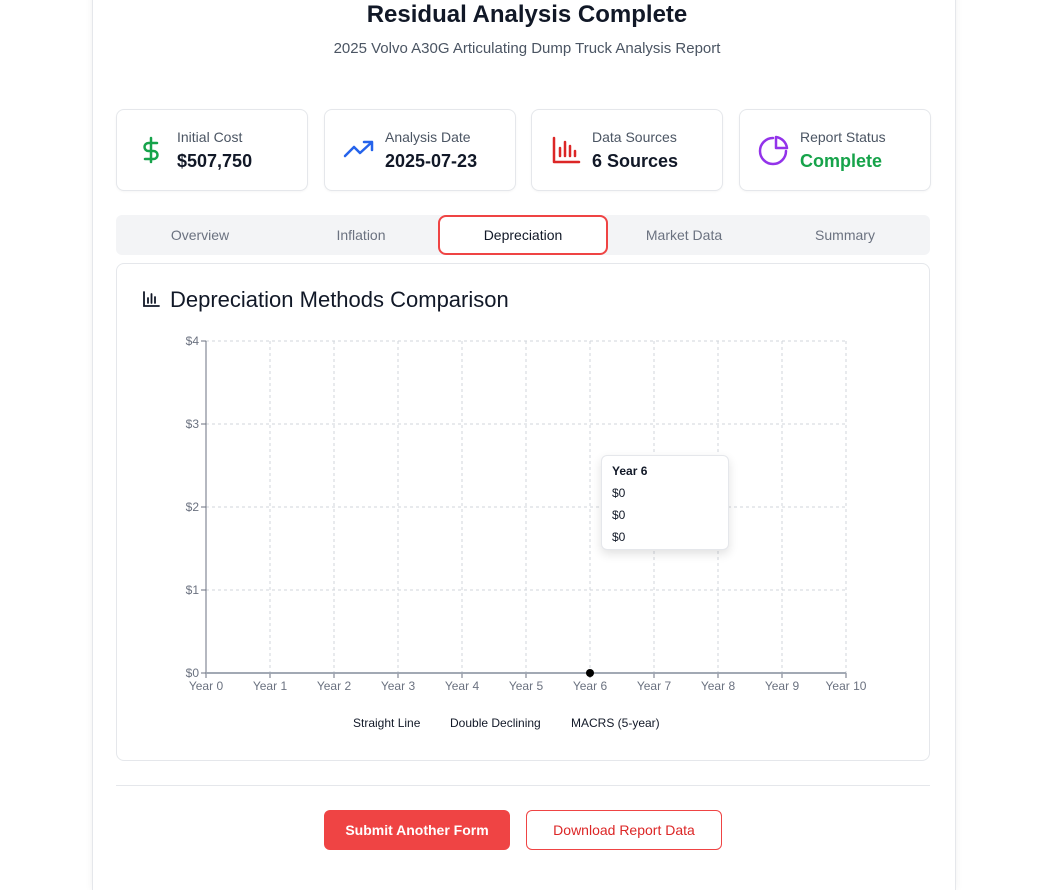 The height and width of the screenshot is (890, 1054). I want to click on x-tick-label: Year 0, so click(206, 686).